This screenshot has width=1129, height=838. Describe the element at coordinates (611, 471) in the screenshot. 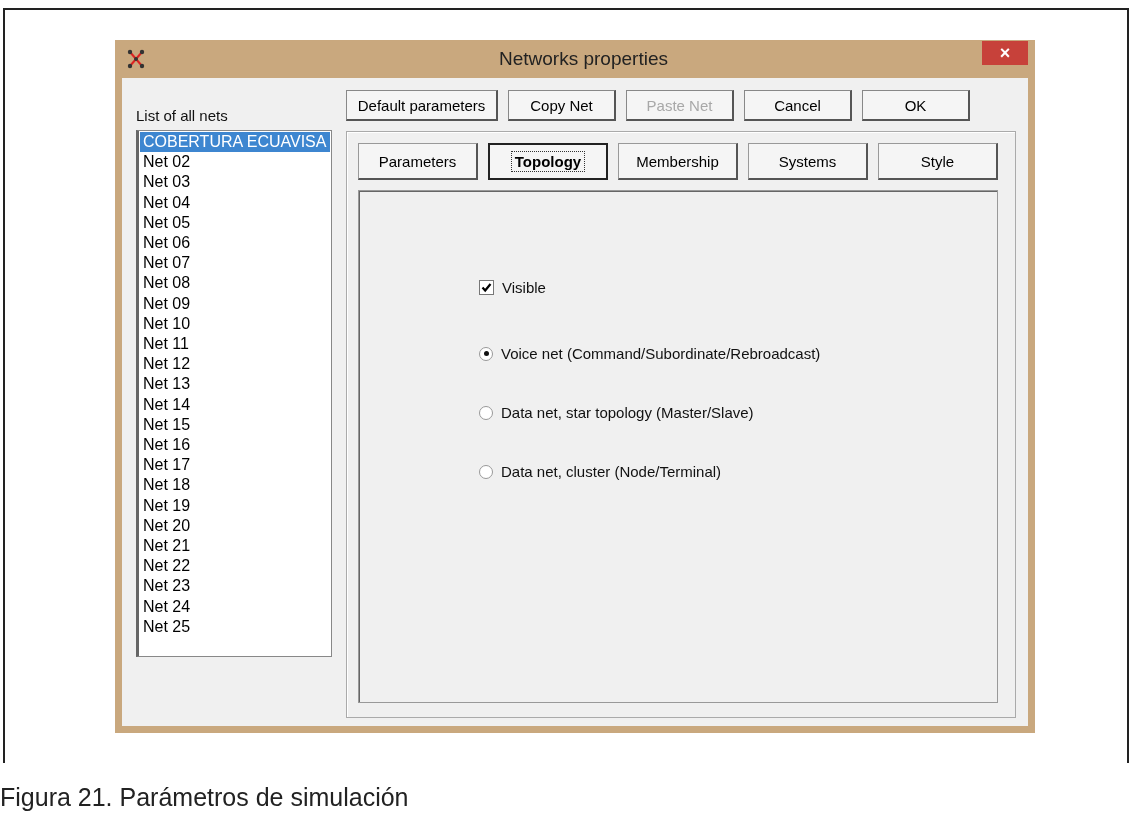

I see `radio-label: Data net, cluster (Node/Terminal)` at that location.